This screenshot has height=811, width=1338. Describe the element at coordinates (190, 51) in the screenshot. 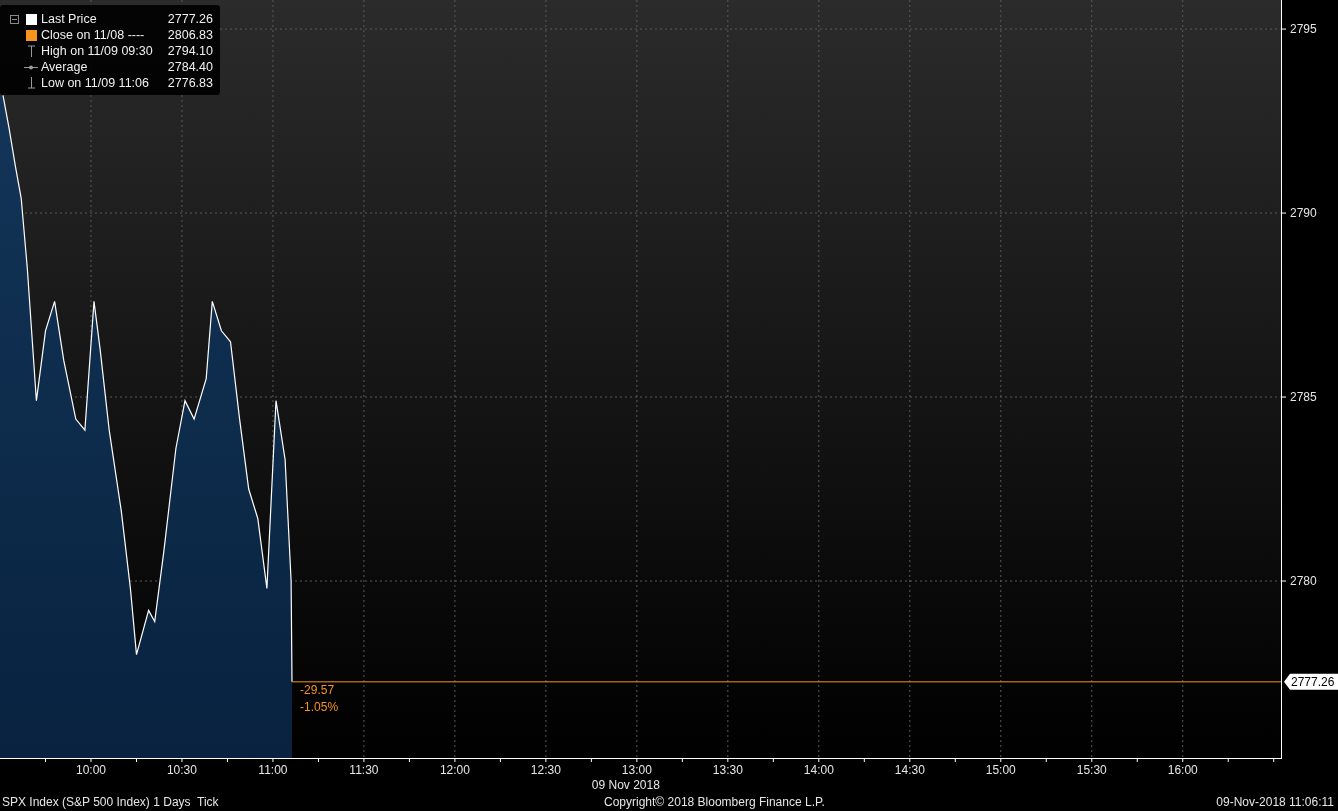

I see `legend-value: 2794.10` at that location.